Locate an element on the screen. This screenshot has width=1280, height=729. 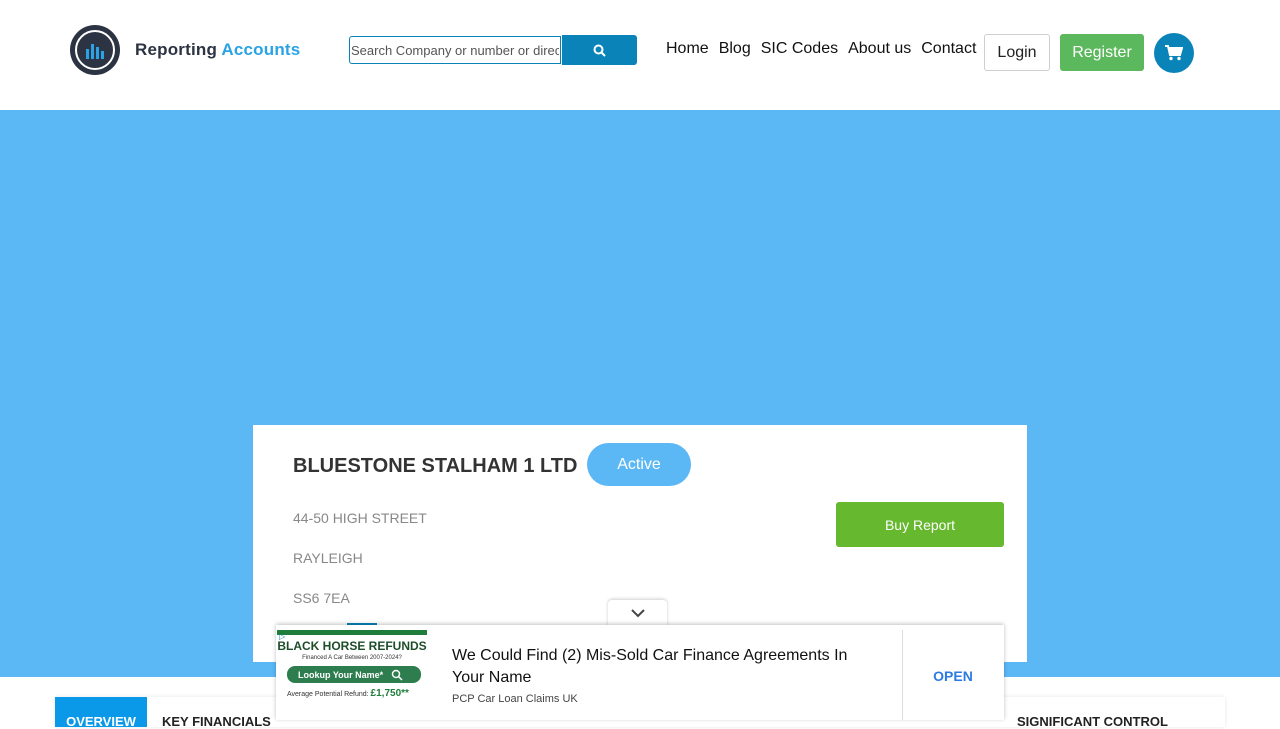
nav-home: Home is located at coordinates (687, 49).